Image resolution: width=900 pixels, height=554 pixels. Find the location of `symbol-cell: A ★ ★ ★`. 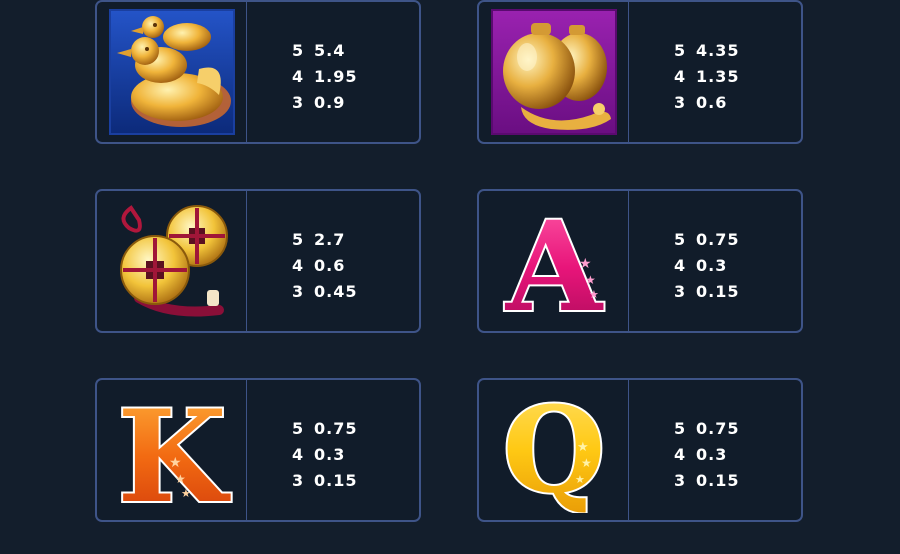

symbol-cell: A ★ ★ ★ is located at coordinates (554, 261).